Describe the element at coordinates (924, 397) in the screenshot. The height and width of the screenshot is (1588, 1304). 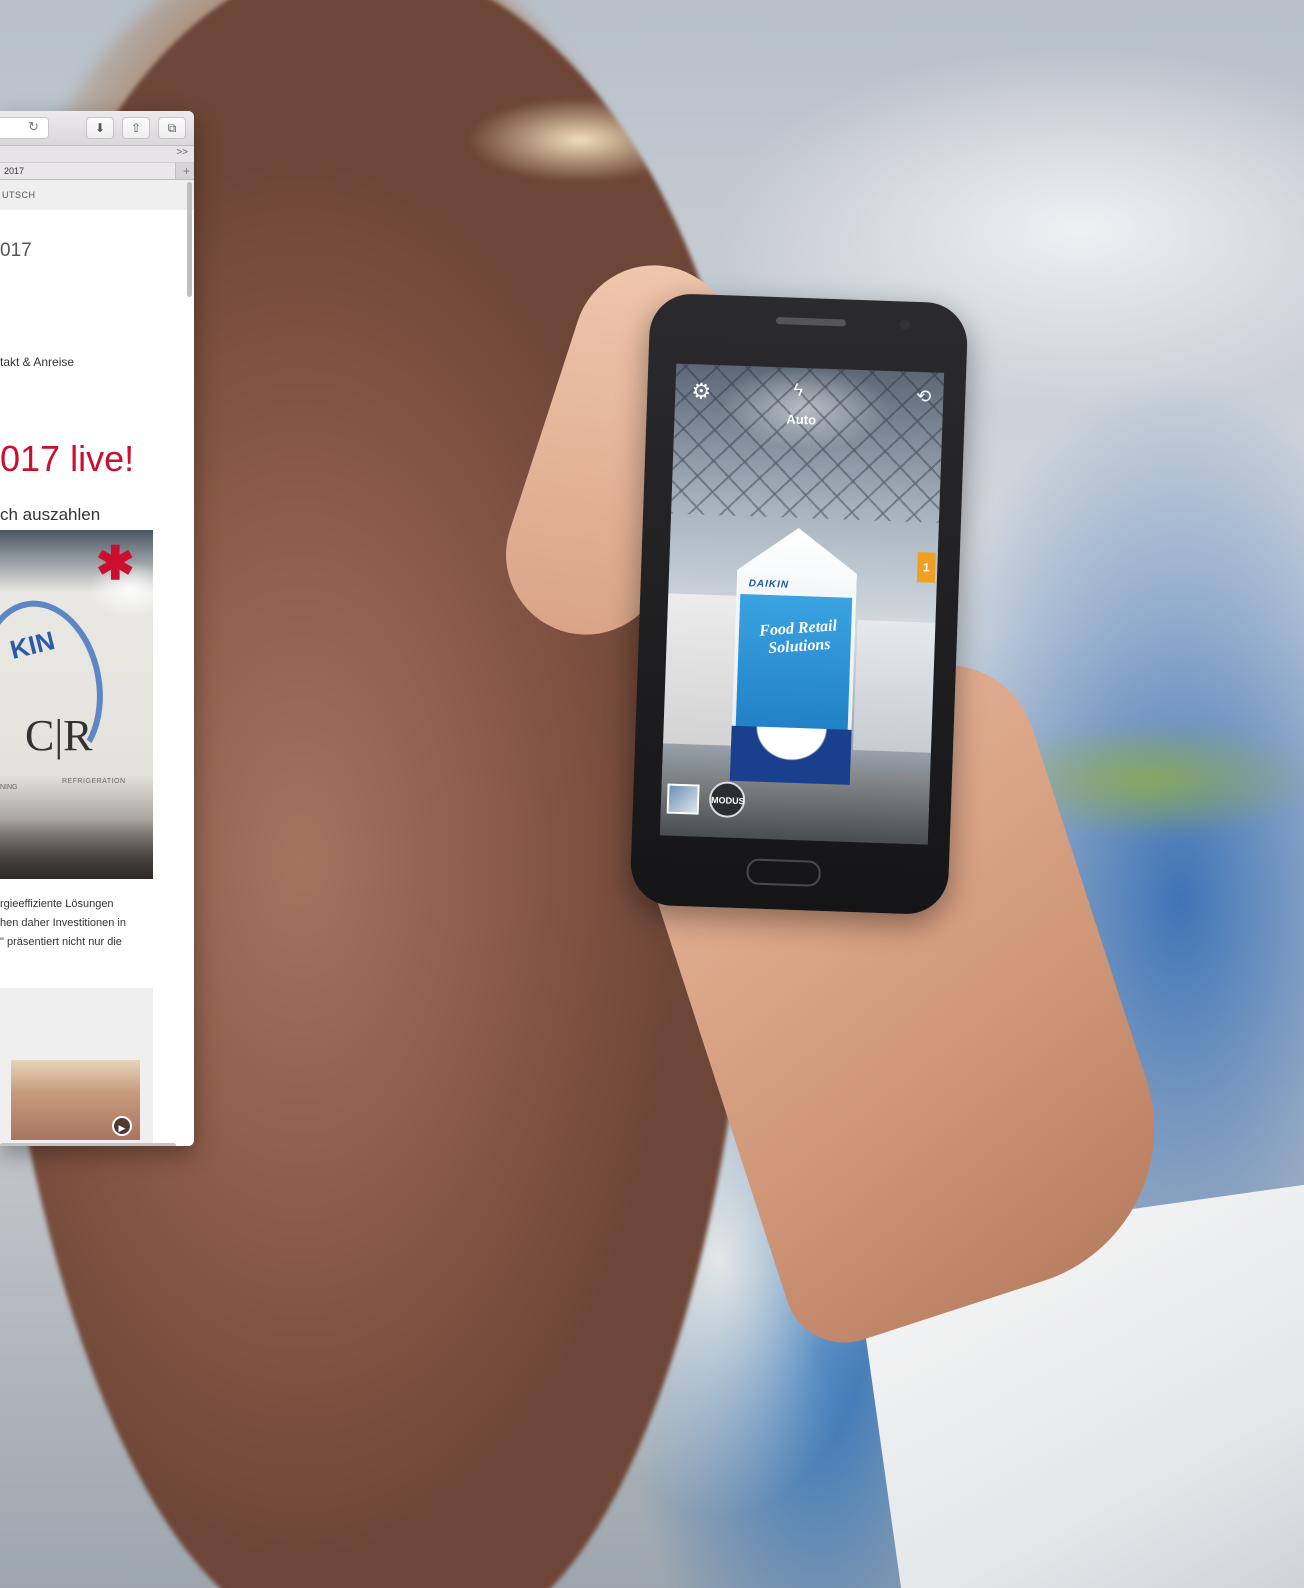
I see `camera-switch-icon: ⟲` at that location.